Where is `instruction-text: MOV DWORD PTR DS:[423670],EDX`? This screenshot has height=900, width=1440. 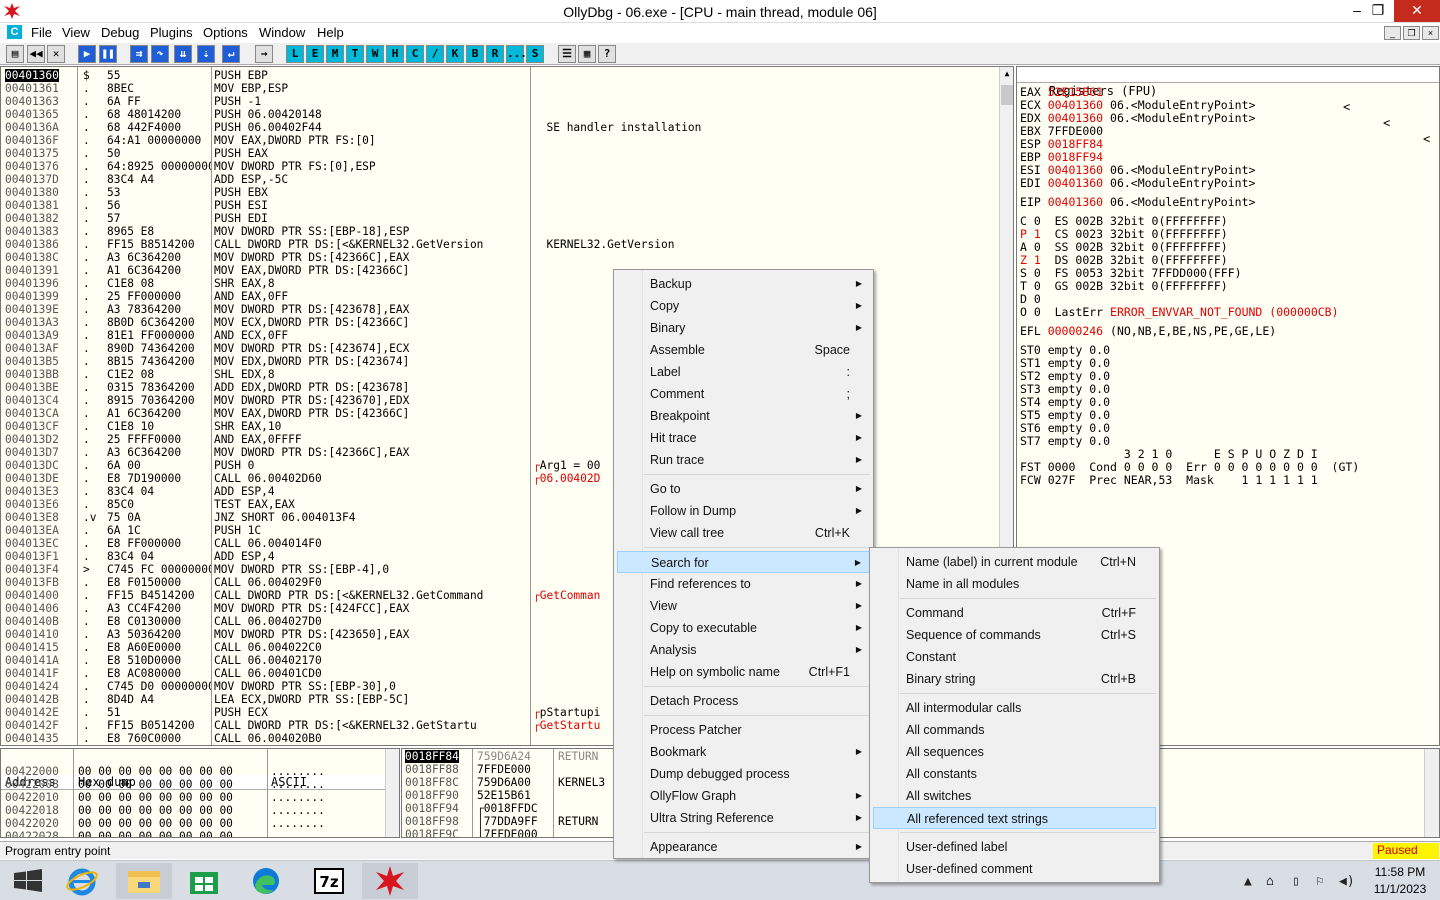
instruction-text: MOV DWORD PTR DS:[423670],EDX is located at coordinates (311, 400).